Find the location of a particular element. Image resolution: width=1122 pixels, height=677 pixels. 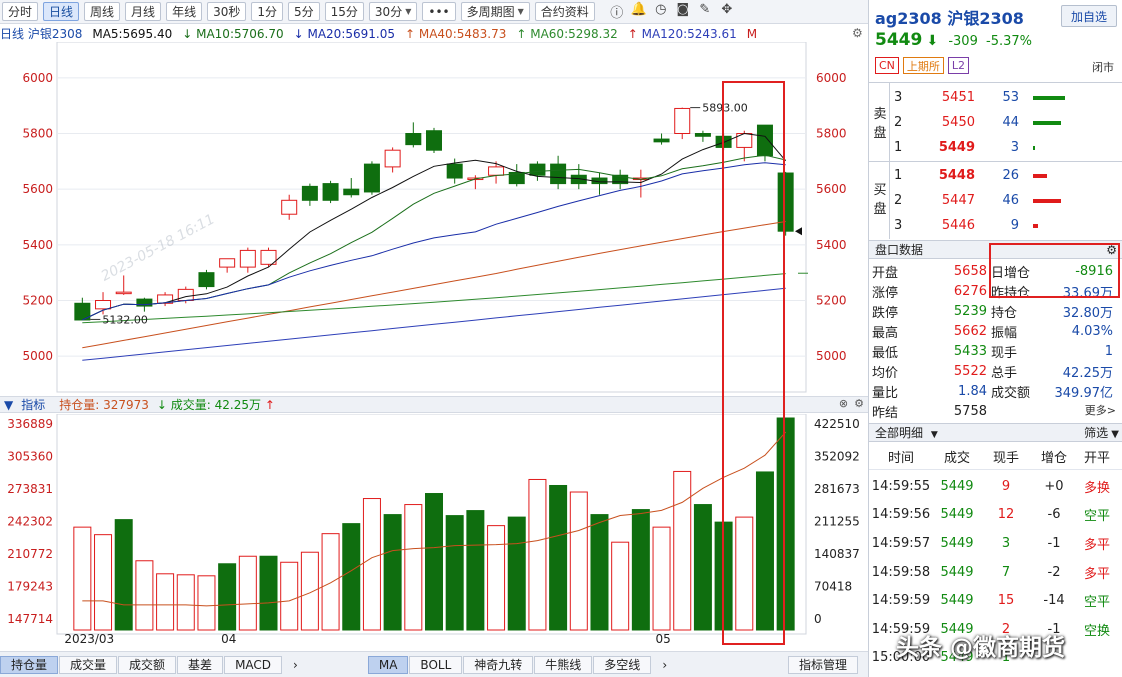

bell-icon: 🔔 is located at coordinates (639, 11).